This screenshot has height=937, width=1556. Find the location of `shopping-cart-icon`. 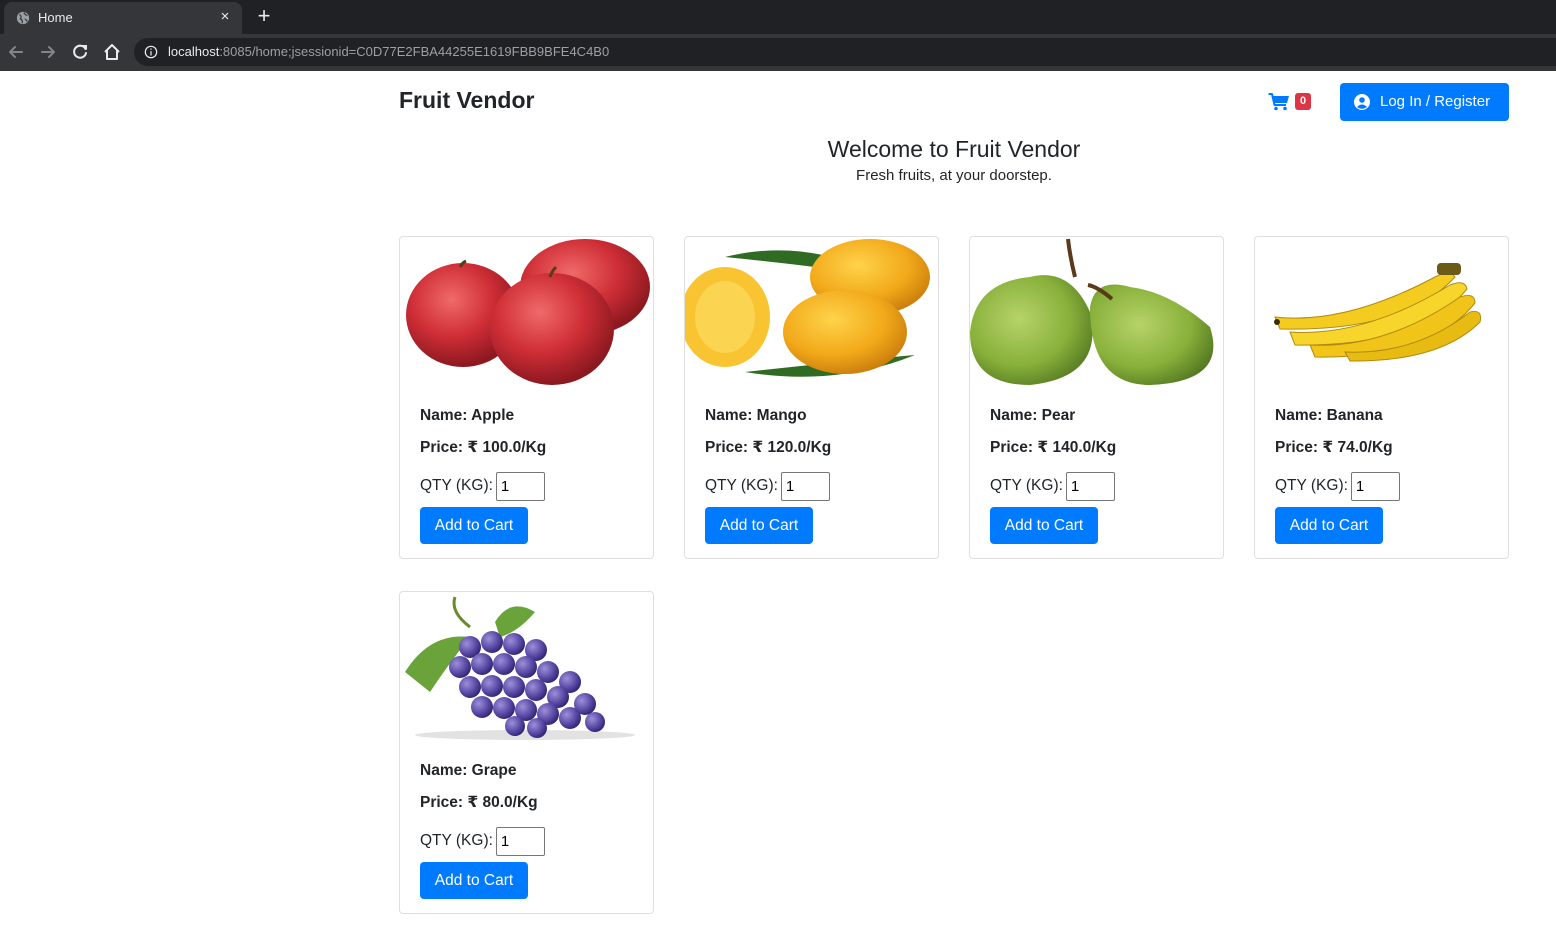

shopping-cart-icon is located at coordinates (1278, 102).